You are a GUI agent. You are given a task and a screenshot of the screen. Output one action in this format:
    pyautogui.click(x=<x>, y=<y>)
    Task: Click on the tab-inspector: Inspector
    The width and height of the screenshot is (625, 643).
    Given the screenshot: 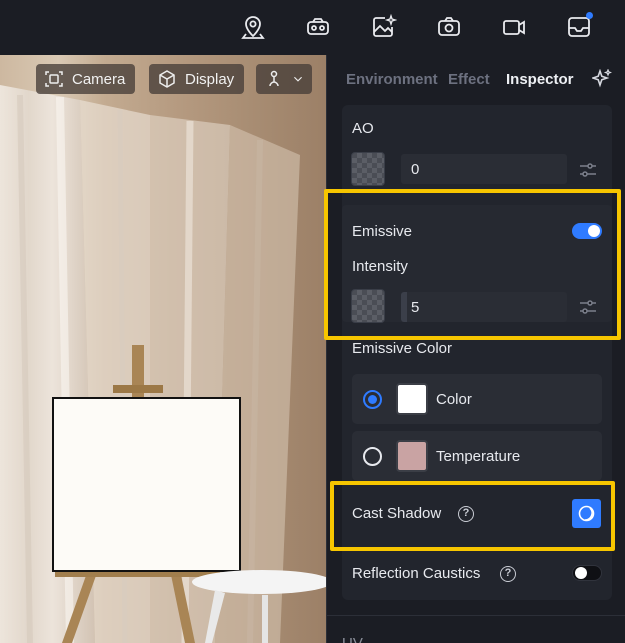 What is the action you would take?
    pyautogui.click(x=540, y=79)
    